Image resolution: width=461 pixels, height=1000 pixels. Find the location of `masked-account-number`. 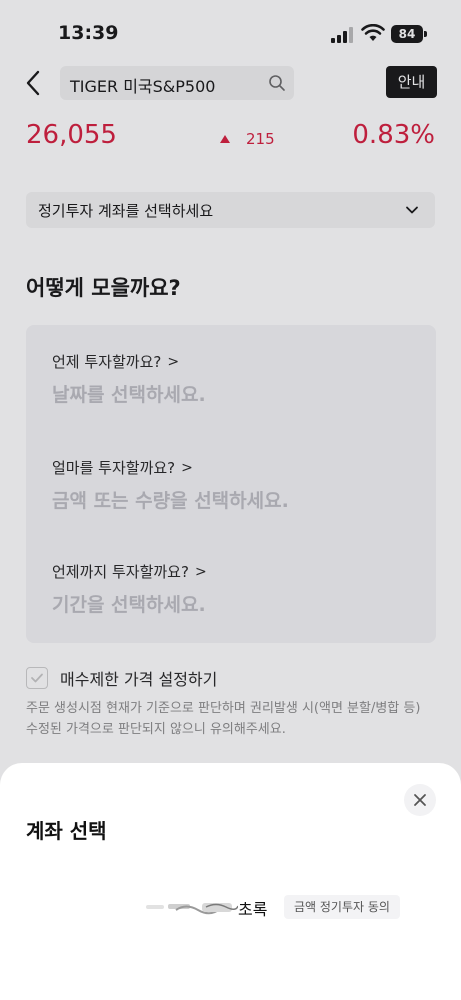

masked-account-number is located at coordinates (192, 909).